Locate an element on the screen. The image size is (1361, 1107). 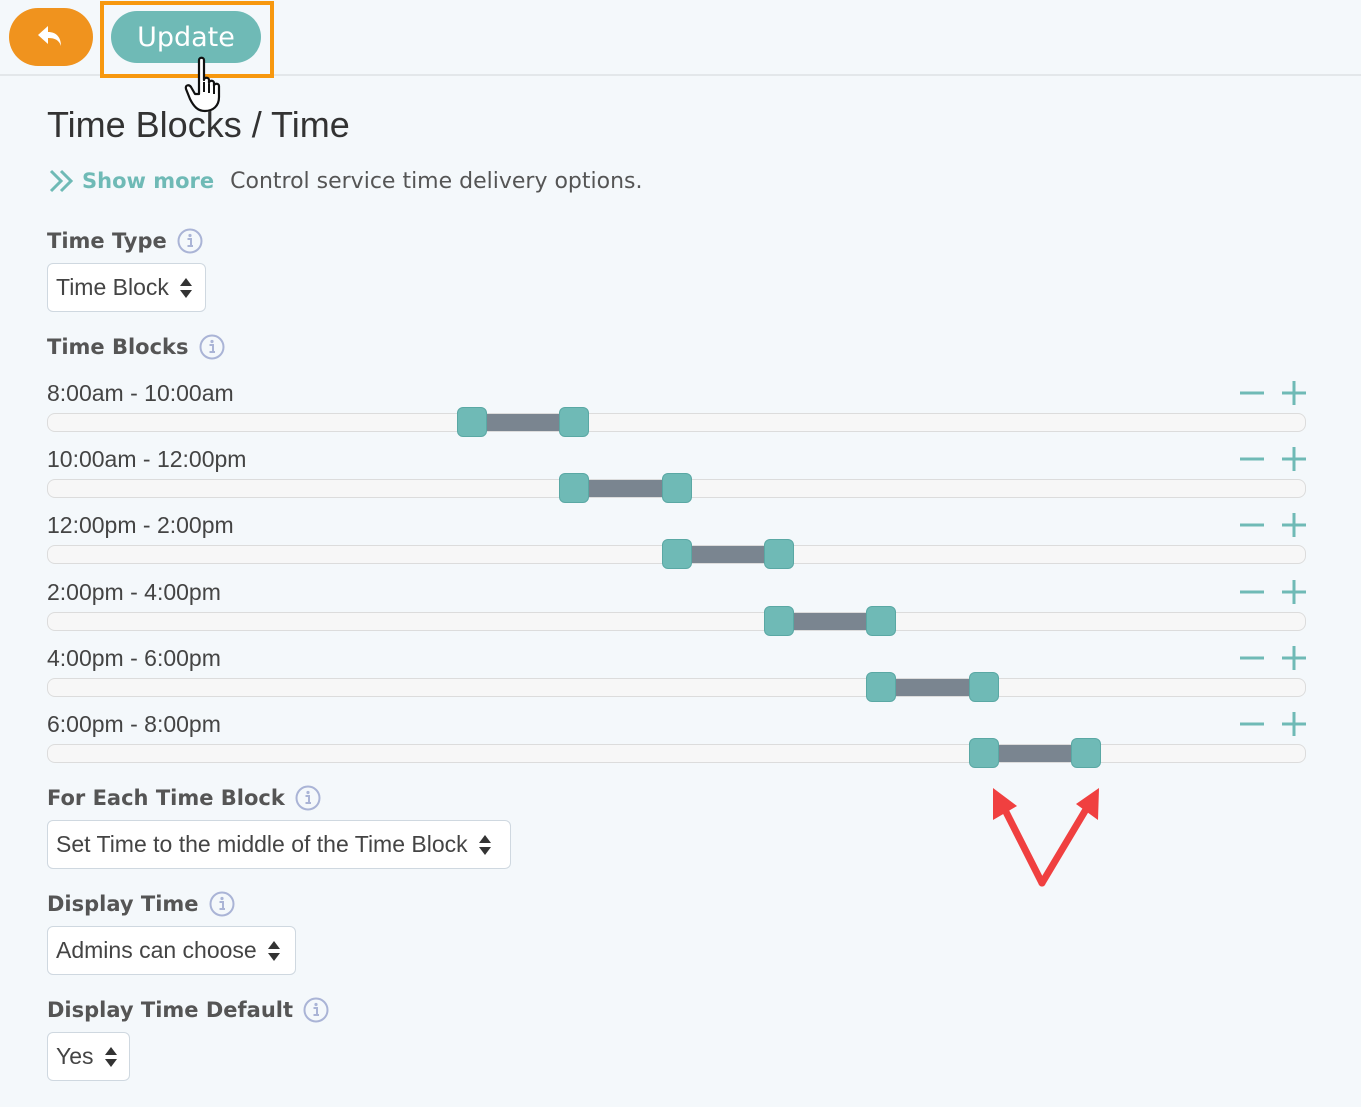
for-each-select: Set Time to the middle of the Time Block is located at coordinates (279, 844).